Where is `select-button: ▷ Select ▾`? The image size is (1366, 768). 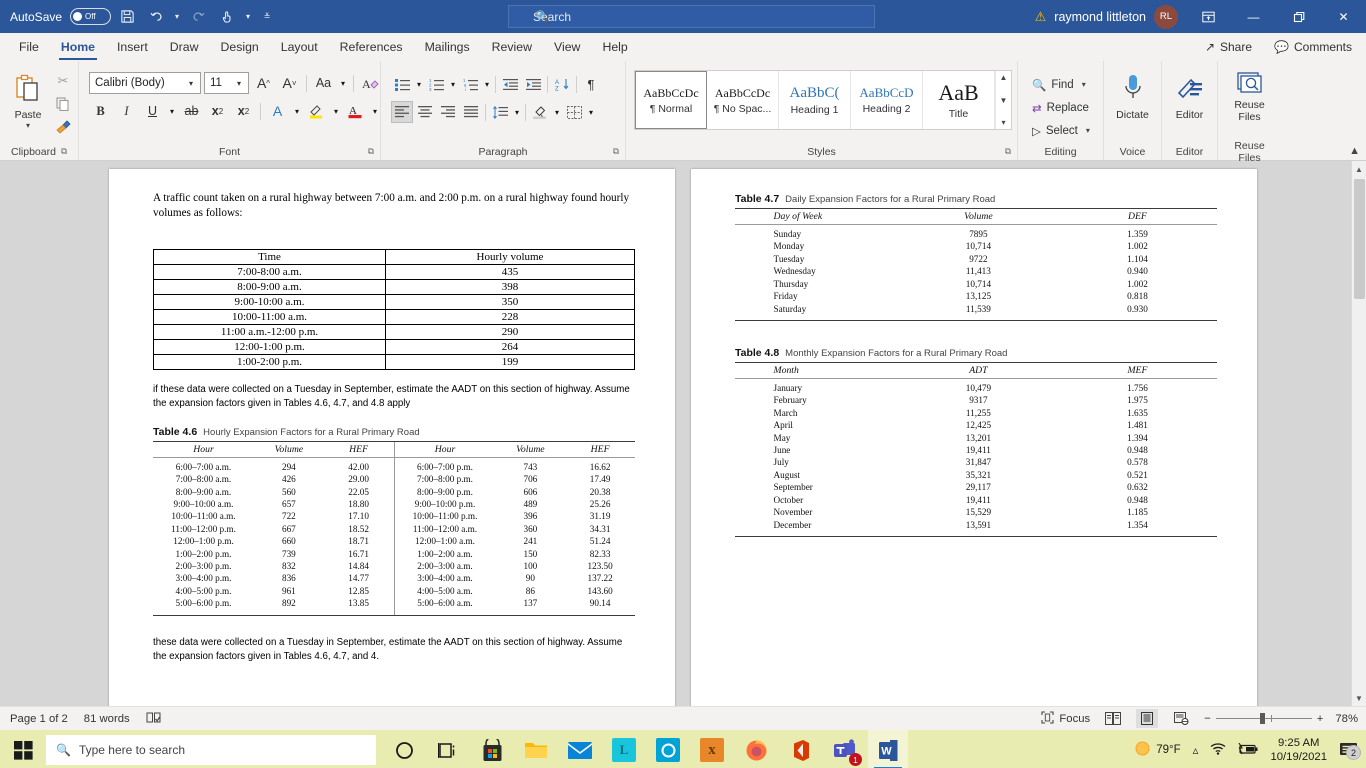 select-button: ▷ Select ▾ is located at coordinates (1062, 130).